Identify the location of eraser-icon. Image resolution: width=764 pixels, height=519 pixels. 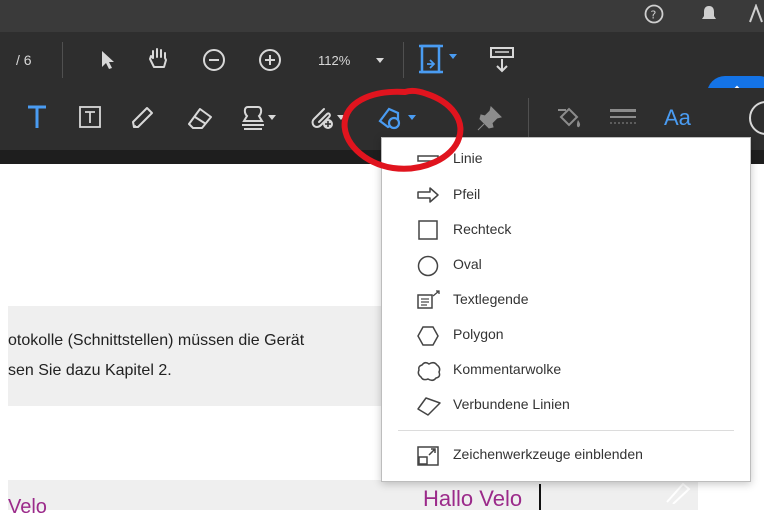
(200, 118).